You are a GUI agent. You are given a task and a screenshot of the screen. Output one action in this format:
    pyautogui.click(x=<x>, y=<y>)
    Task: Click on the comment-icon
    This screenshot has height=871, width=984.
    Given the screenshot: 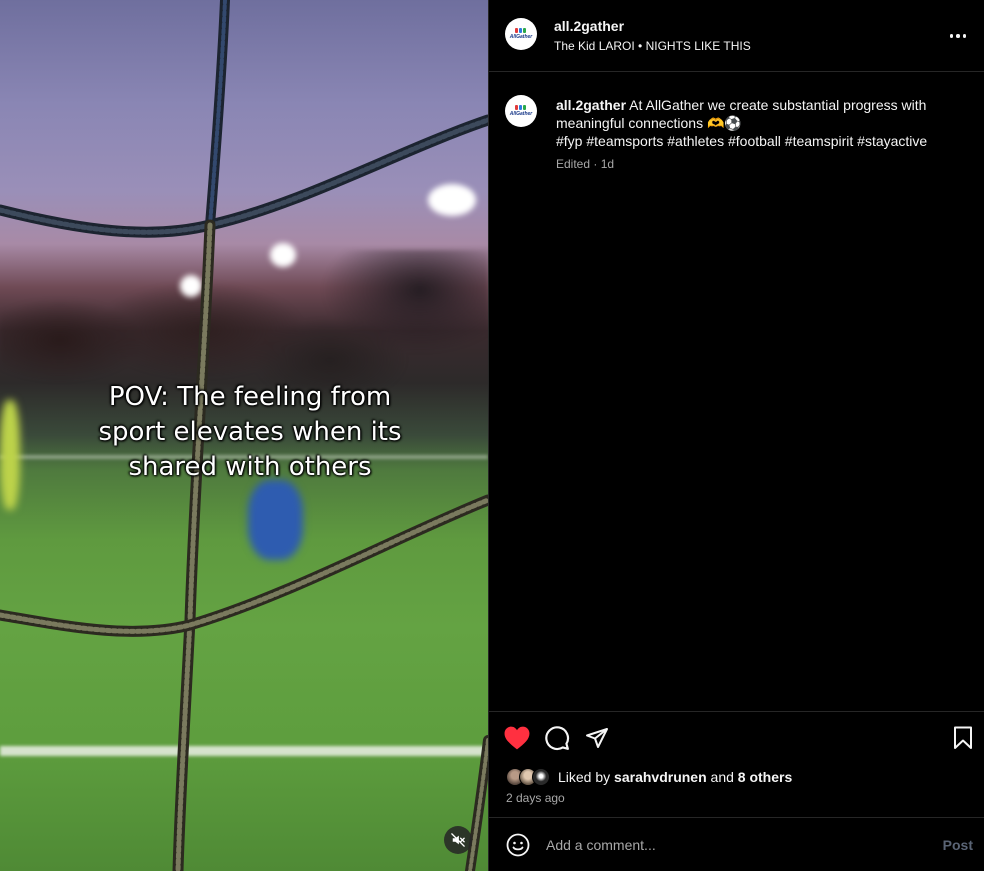 What is the action you would take?
    pyautogui.click(x=557, y=738)
    